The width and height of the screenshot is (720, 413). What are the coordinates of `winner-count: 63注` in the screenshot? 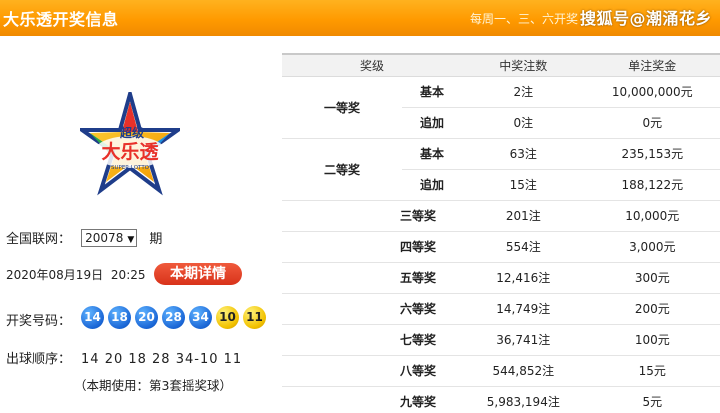 It's located at (523, 154).